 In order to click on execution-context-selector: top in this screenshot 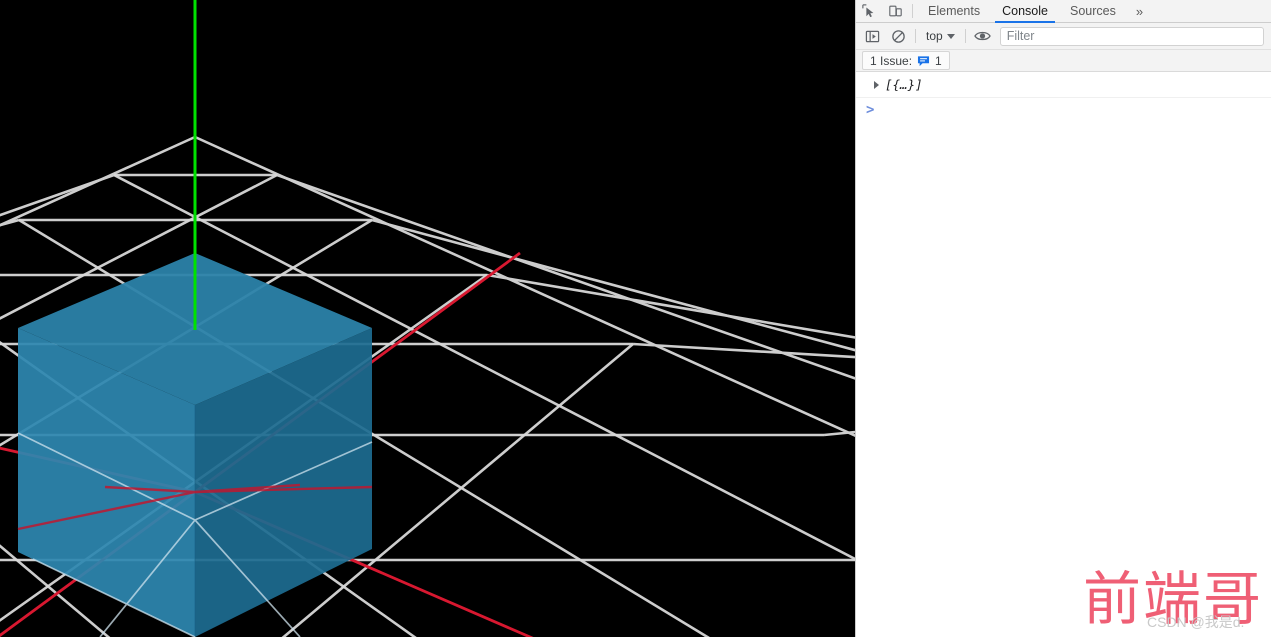, I will do `click(940, 36)`.